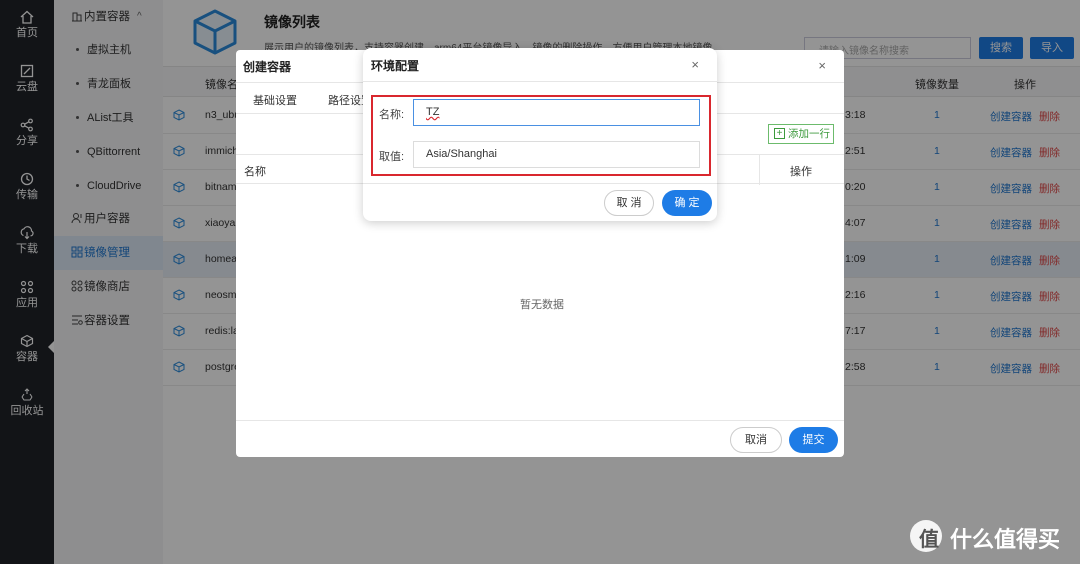  I want to click on watermark-text: 什么值得买, so click(1005, 539).